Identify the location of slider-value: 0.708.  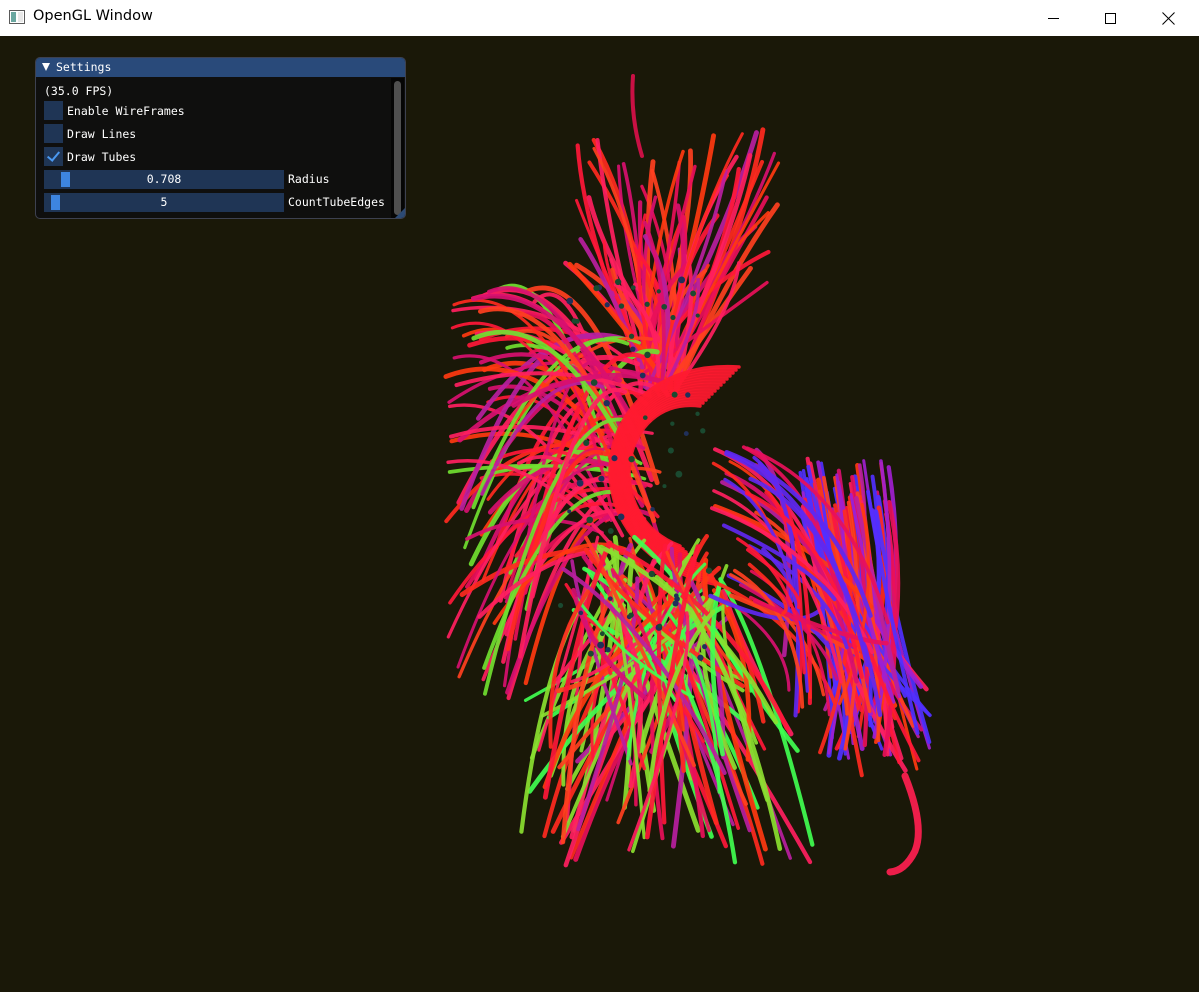
(164, 179).